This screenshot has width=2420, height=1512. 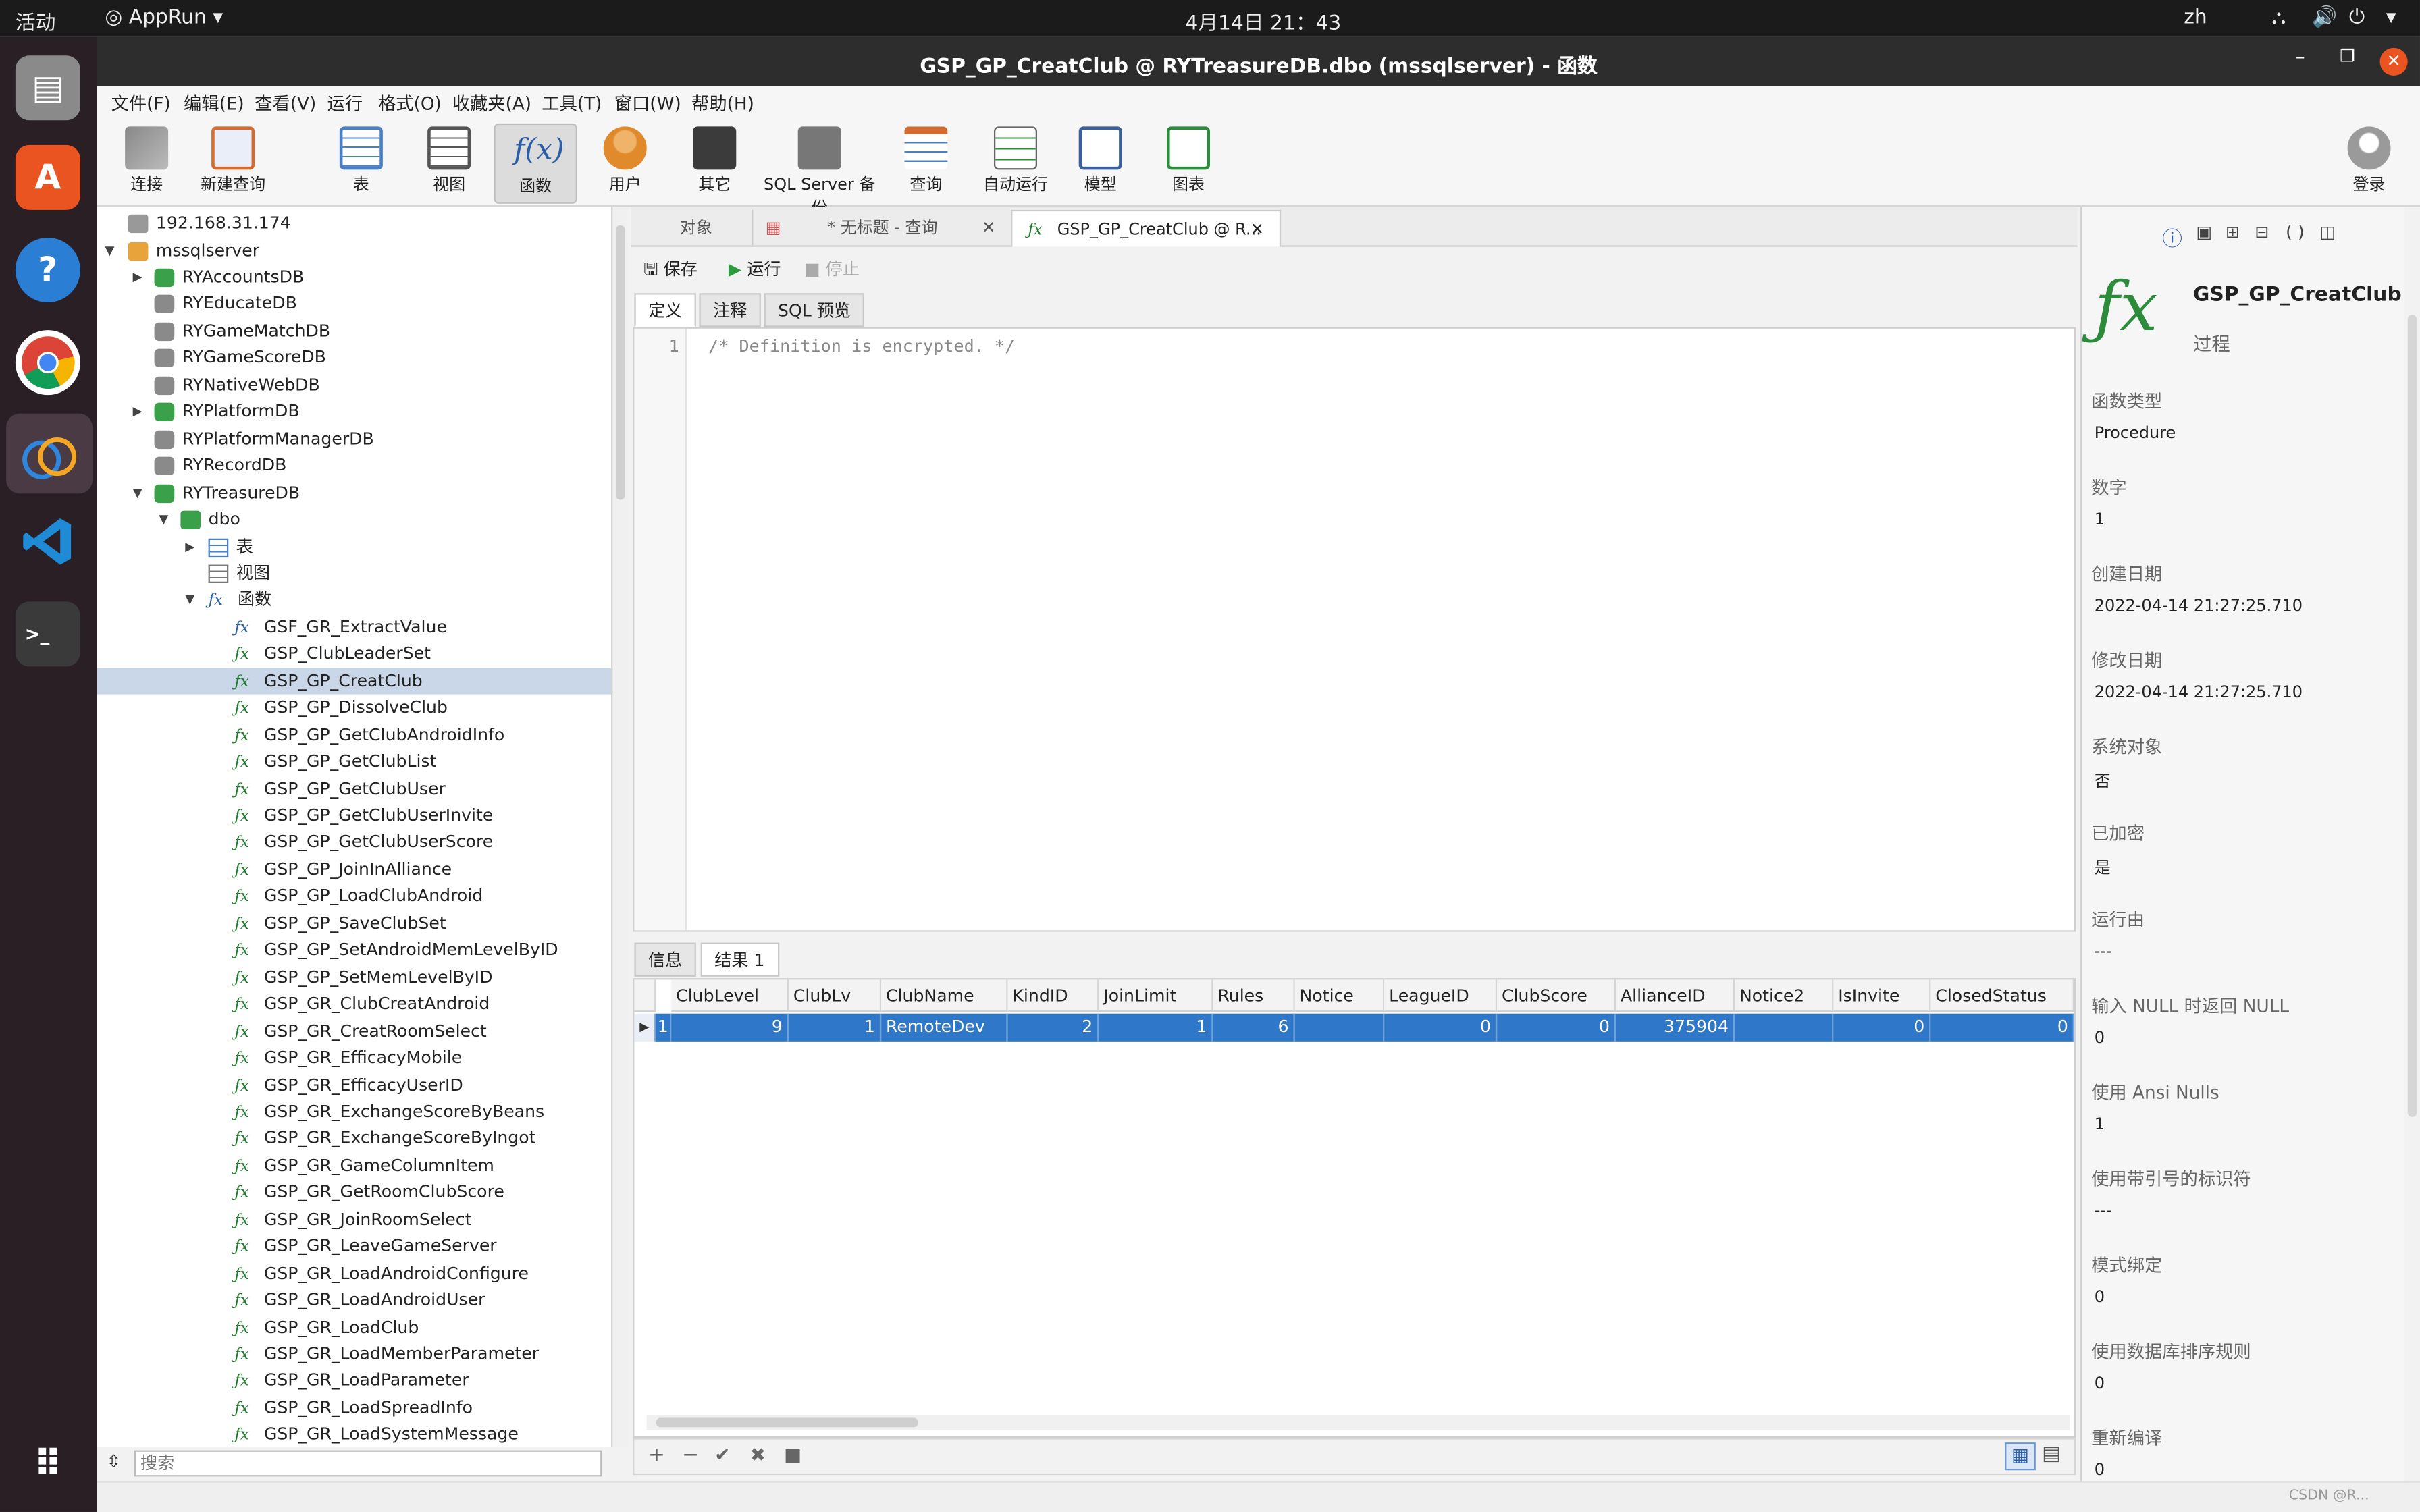 I want to click on tree-search-input, so click(x=368, y=1463).